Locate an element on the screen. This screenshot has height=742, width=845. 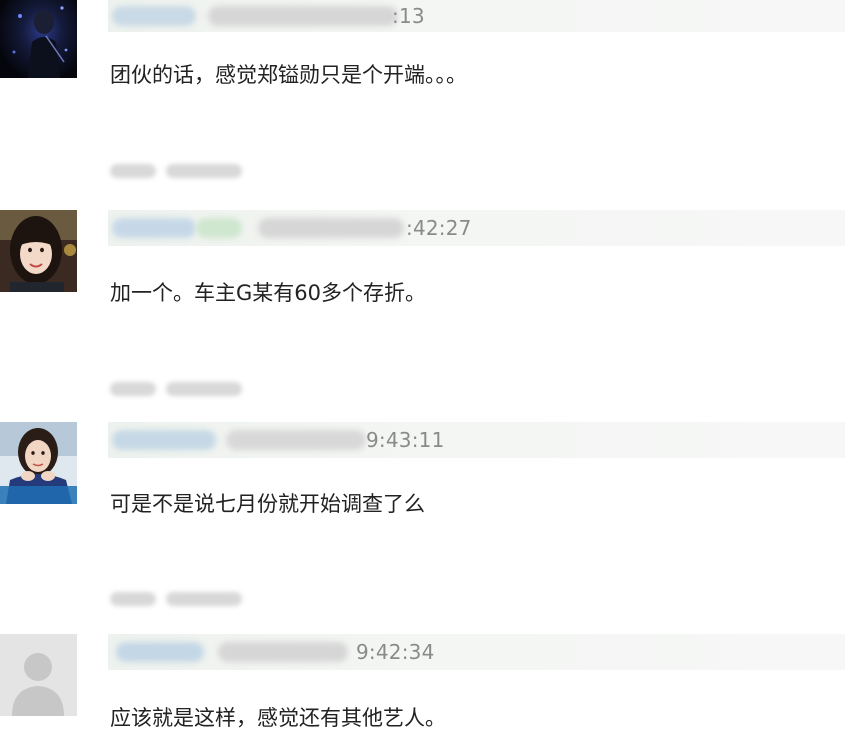
comment-text: 应该就是这样，感觉还有其他艺人。 is located at coordinates (278, 718).